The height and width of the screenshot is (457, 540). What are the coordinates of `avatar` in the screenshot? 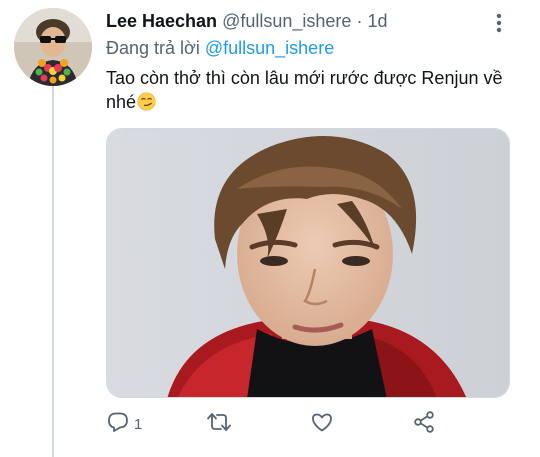 It's located at (53, 47).